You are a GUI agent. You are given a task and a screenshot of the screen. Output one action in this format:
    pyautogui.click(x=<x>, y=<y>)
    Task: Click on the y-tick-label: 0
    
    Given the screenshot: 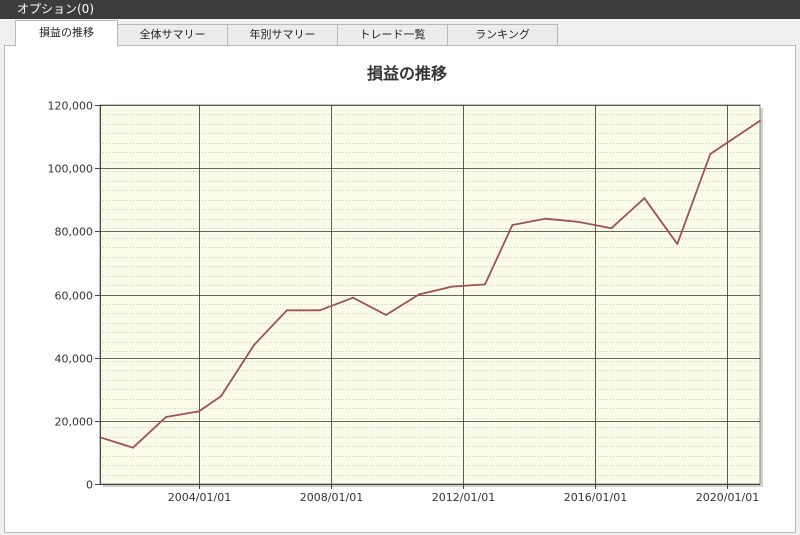 What is the action you would take?
    pyautogui.click(x=89, y=485)
    